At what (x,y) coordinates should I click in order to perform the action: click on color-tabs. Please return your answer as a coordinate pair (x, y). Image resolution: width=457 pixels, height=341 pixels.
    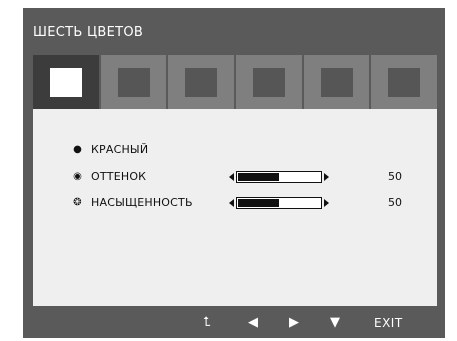
    Looking at the image, I should click on (235, 82).